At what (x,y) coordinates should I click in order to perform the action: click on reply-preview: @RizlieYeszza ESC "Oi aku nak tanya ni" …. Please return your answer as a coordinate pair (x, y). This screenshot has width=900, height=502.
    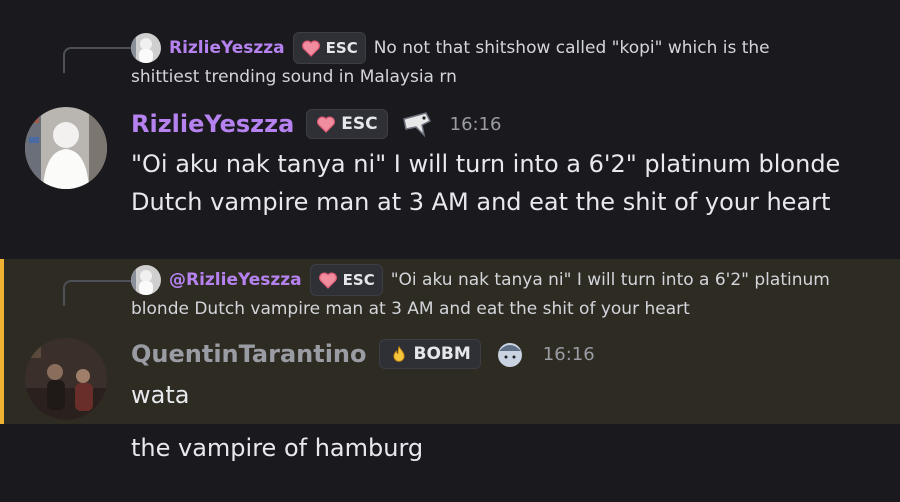
    Looking at the image, I should click on (500, 293).